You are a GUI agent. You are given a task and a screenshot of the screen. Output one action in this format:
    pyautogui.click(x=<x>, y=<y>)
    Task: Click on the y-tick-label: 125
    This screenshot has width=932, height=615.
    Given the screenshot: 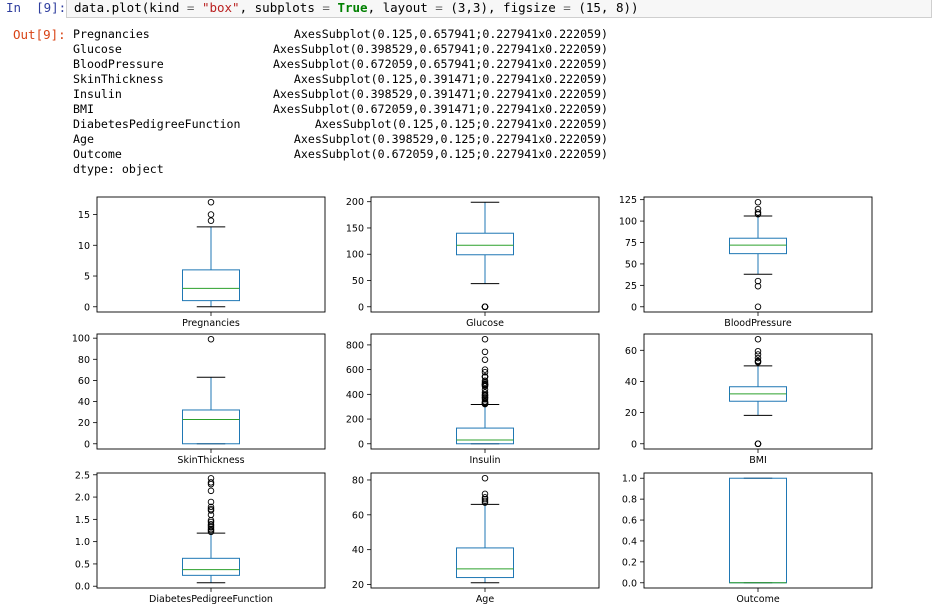 What is the action you would take?
    pyautogui.click(x=628, y=200)
    